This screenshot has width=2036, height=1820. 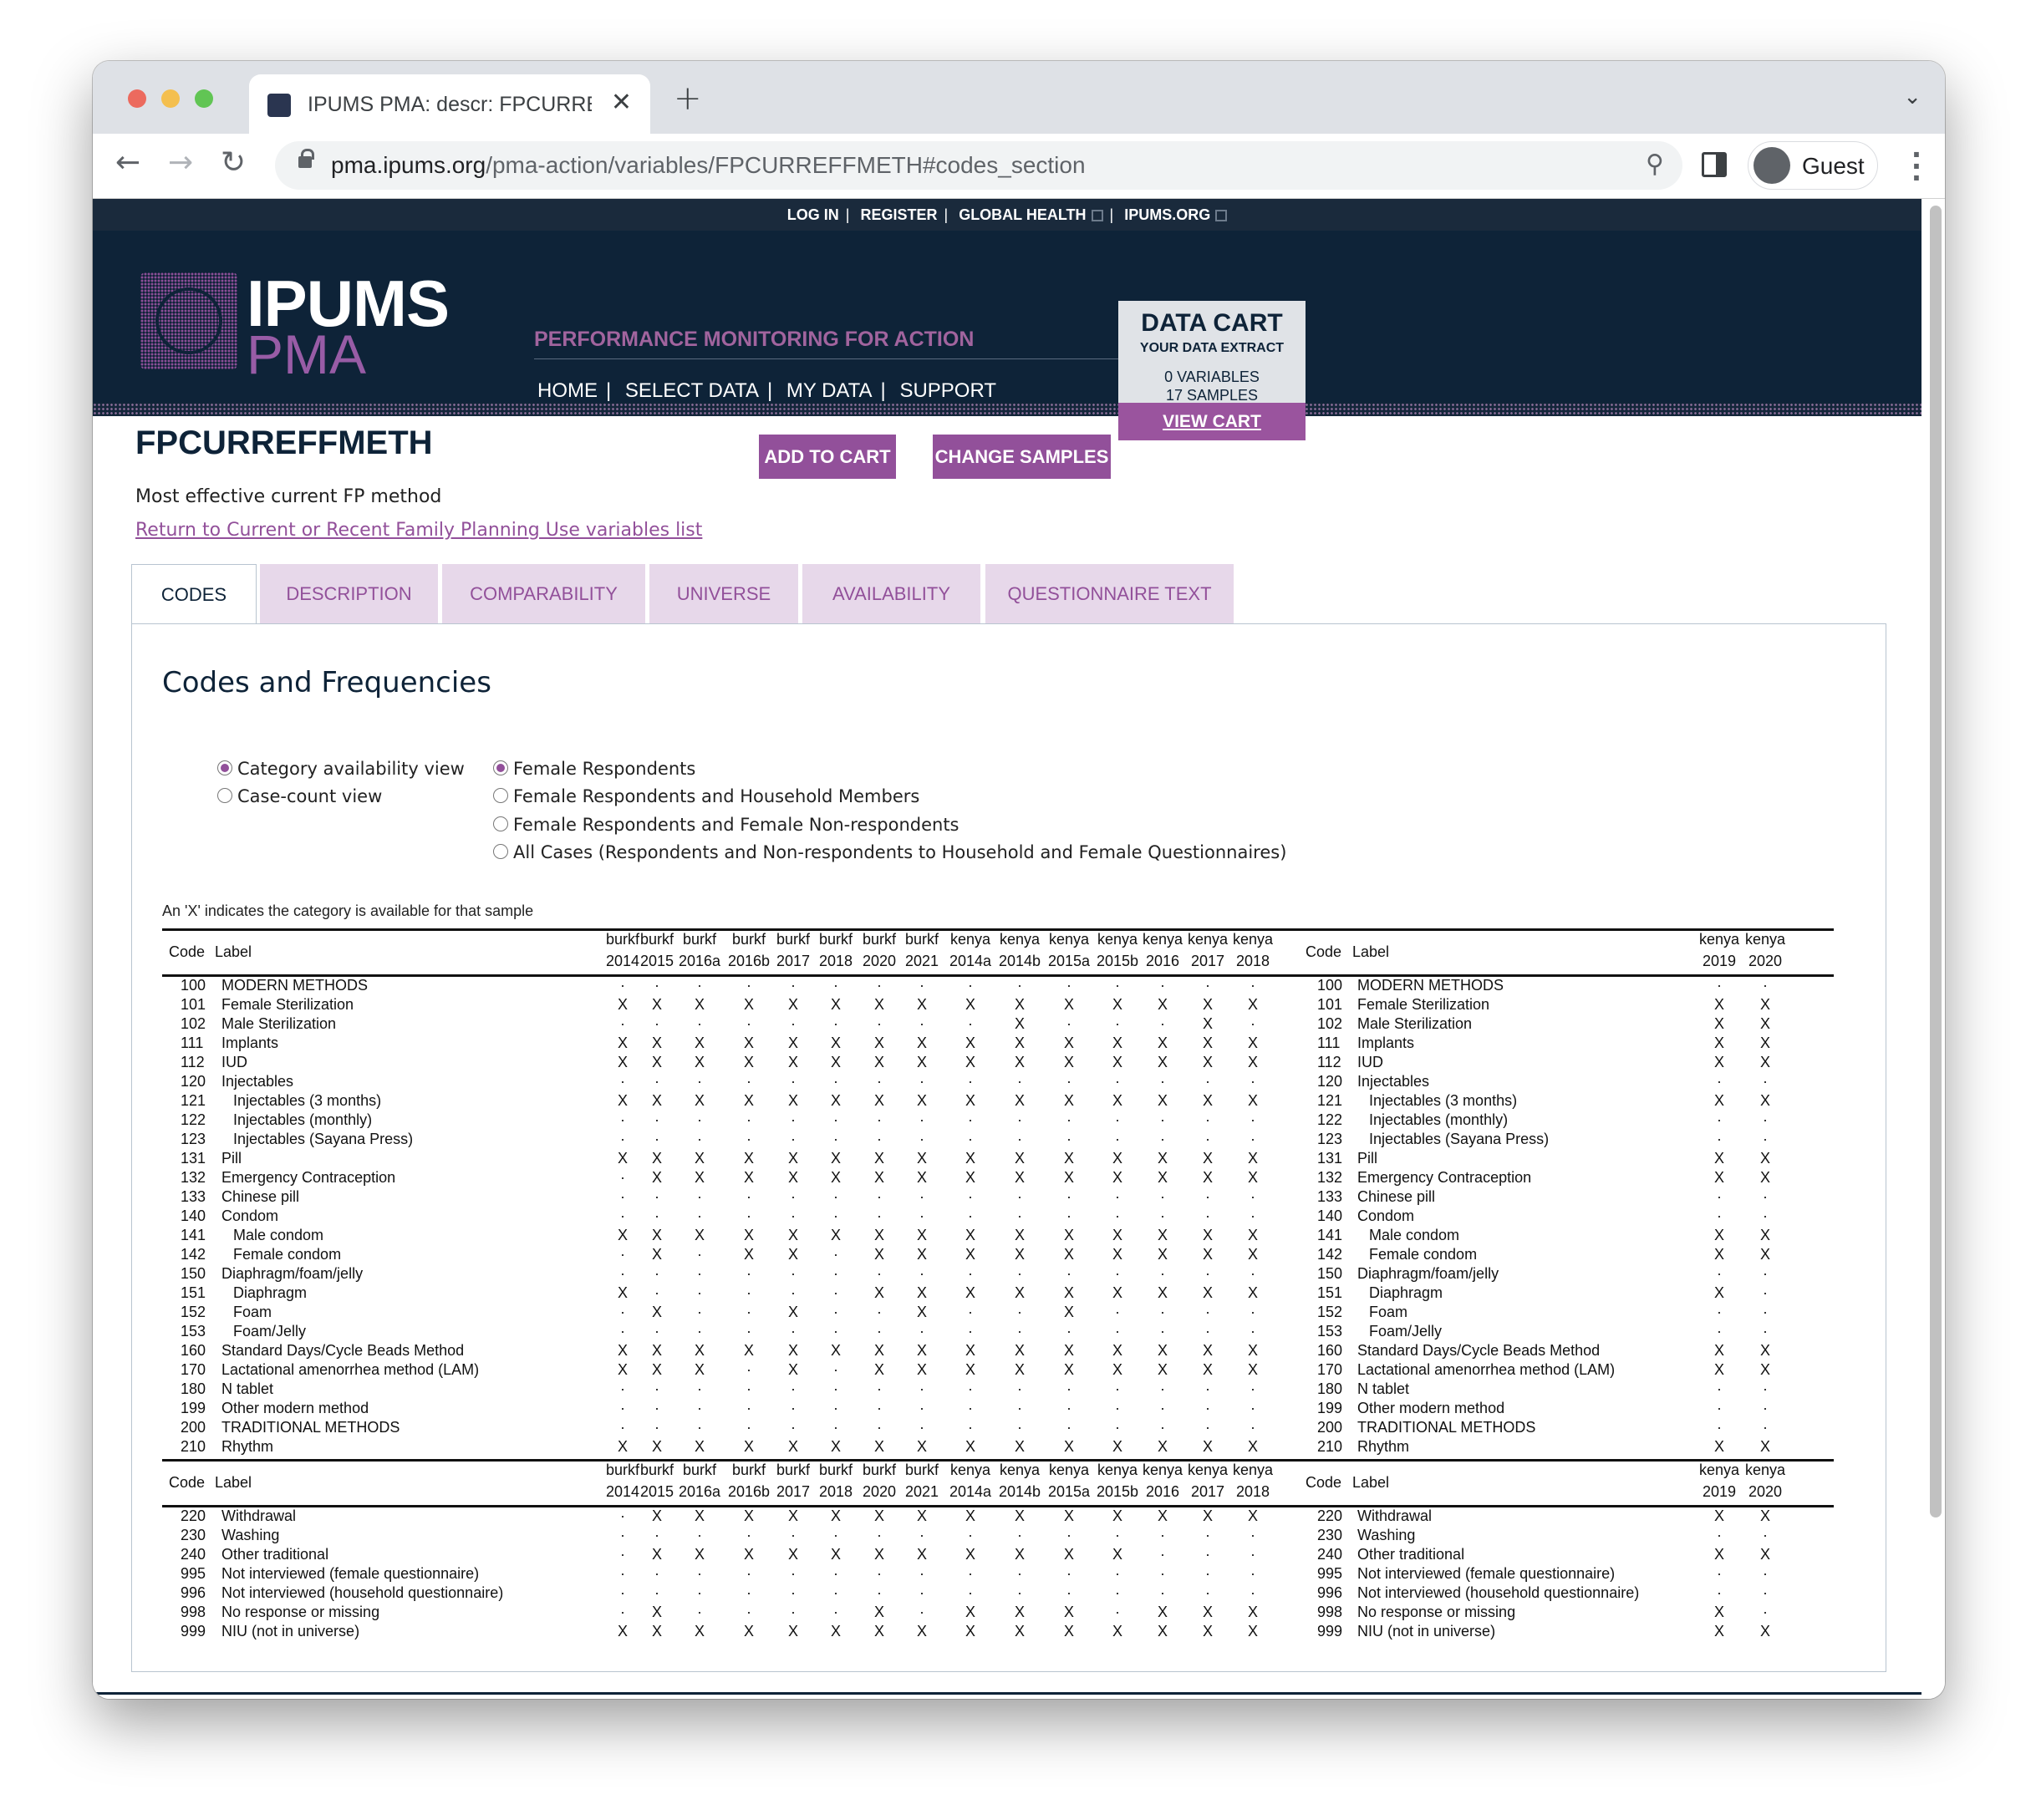 What do you see at coordinates (827, 457) in the screenshot?
I see `add-to-cart-button: ADD TO CART` at bounding box center [827, 457].